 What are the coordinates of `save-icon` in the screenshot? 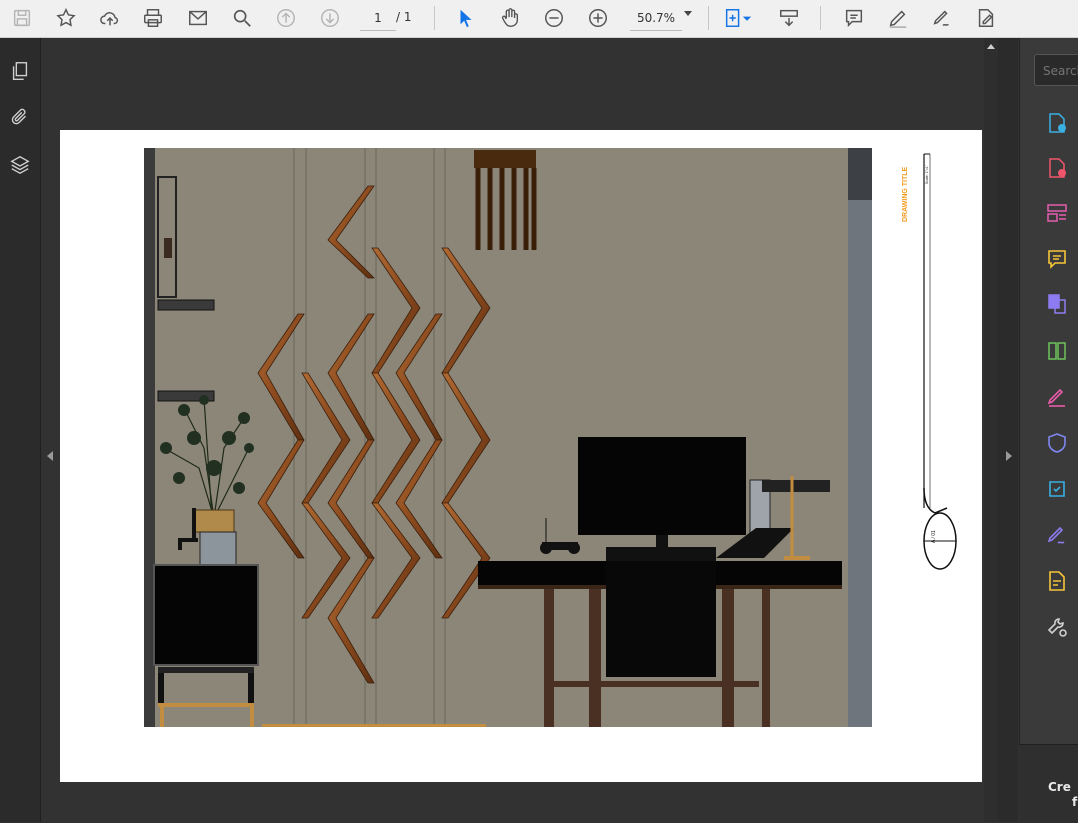 It's located at (22, 18).